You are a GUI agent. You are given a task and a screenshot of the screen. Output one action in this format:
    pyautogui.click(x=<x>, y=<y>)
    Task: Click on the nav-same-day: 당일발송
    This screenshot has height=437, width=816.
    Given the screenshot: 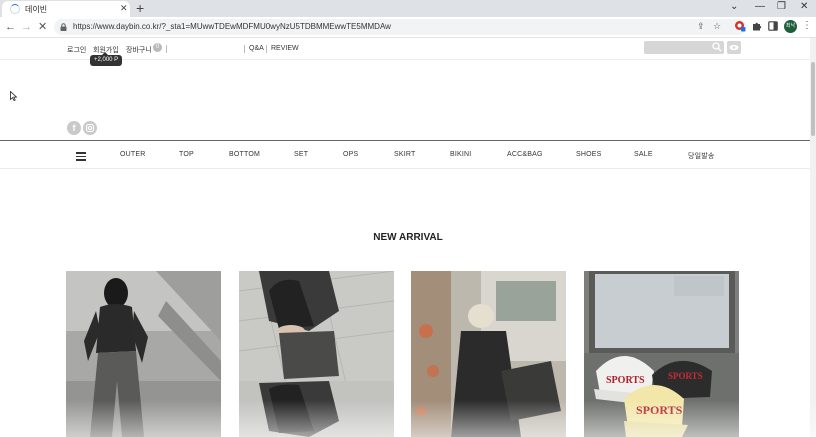 What is the action you would take?
    pyautogui.click(x=701, y=156)
    